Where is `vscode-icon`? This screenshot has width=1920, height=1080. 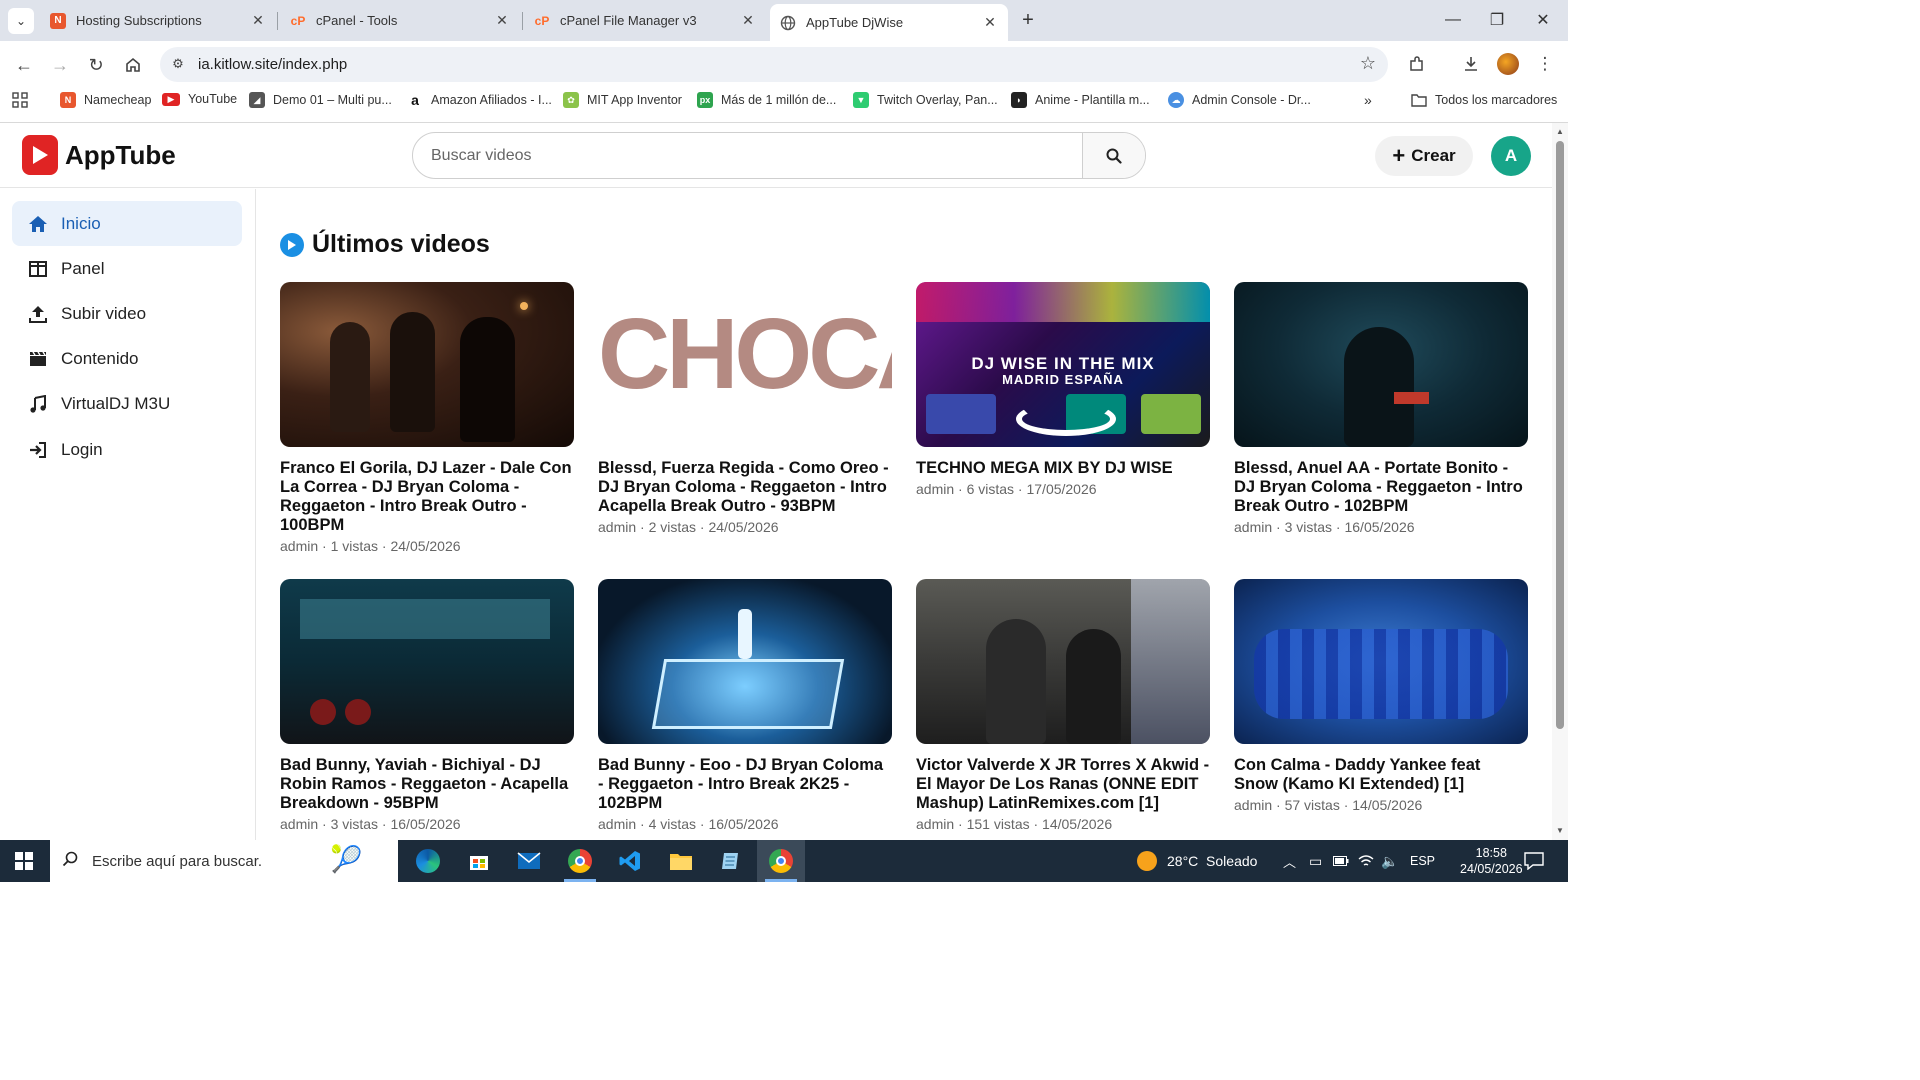 vscode-icon is located at coordinates (630, 861).